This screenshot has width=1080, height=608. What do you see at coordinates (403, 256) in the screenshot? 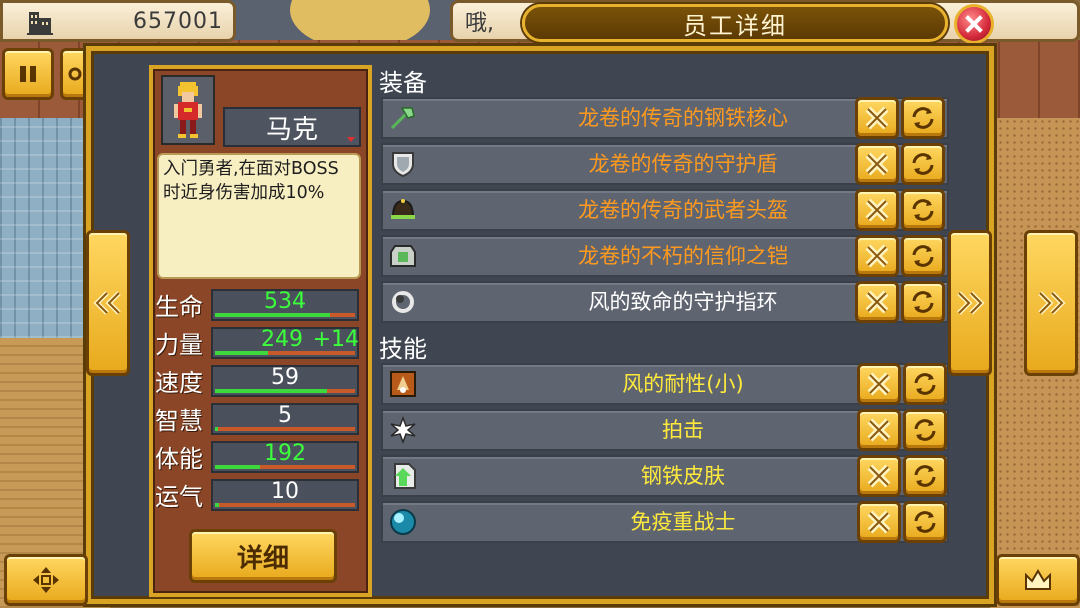
I see `armor-icon` at bounding box center [403, 256].